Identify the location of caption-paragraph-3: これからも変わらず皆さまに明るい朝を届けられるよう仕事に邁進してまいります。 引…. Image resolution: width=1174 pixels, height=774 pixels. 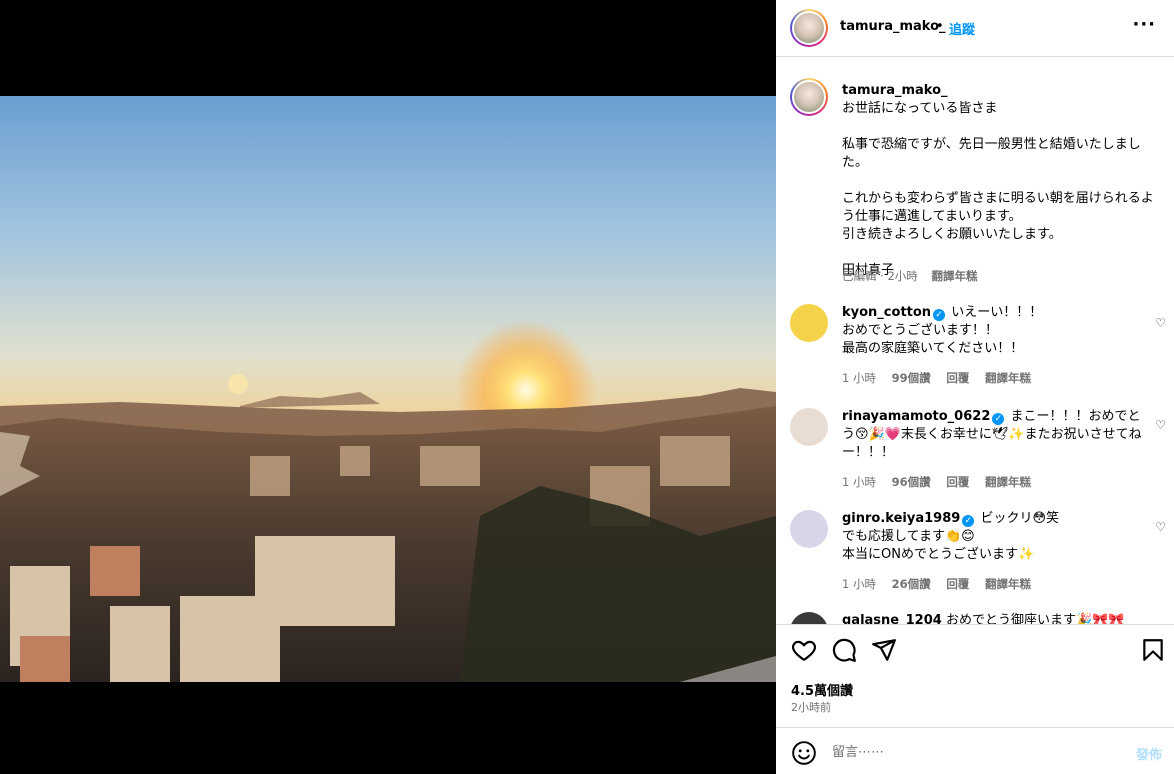
(998, 216).